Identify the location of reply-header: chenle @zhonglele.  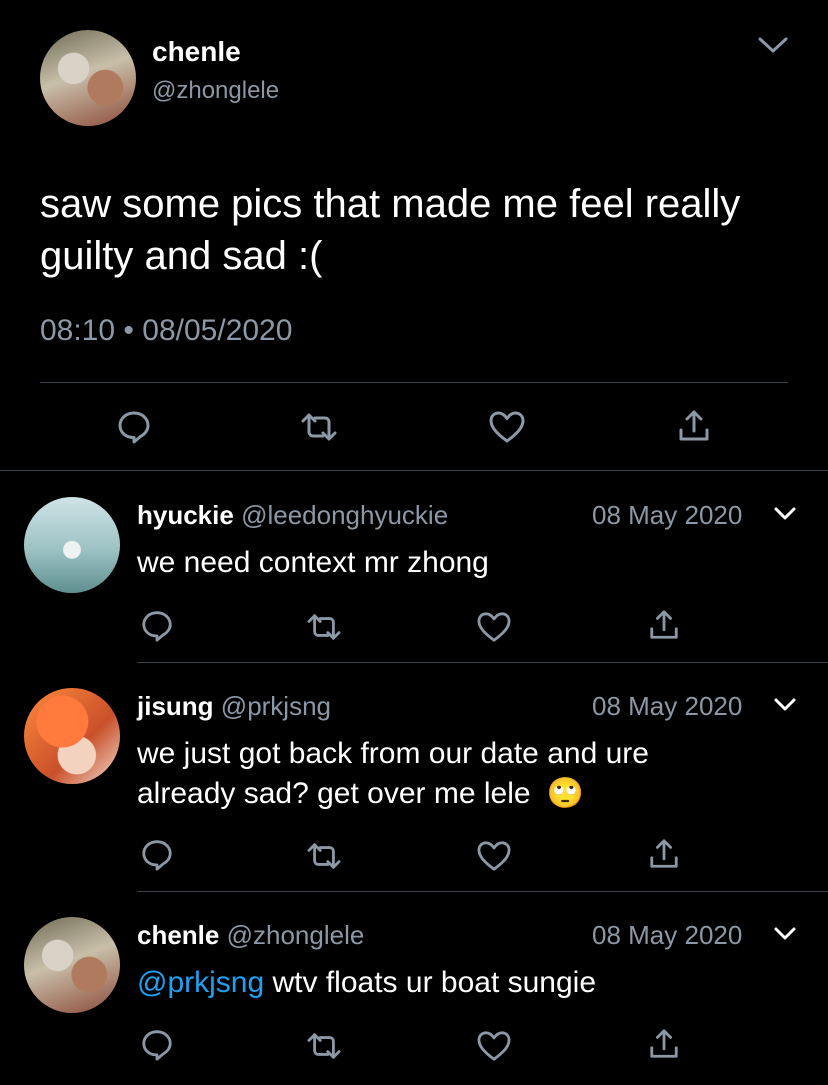
(250, 935).